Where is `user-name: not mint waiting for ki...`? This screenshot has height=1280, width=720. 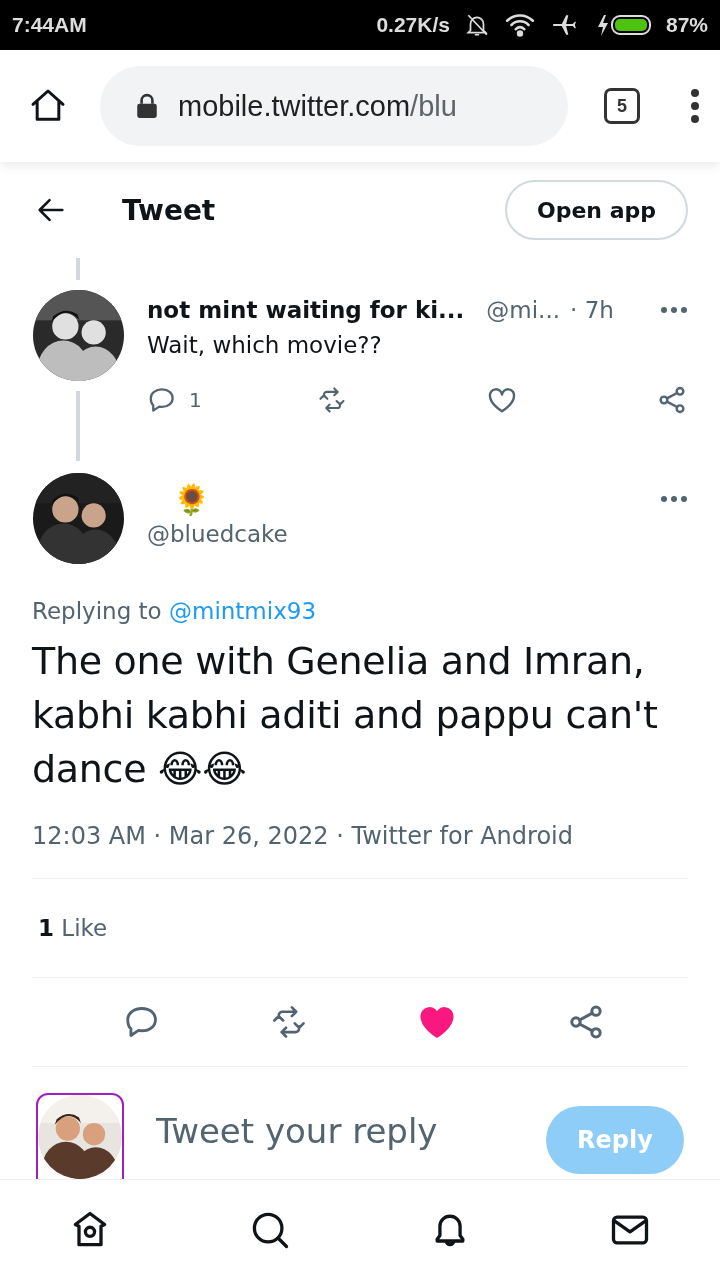 user-name: not mint waiting for ki... is located at coordinates (306, 310).